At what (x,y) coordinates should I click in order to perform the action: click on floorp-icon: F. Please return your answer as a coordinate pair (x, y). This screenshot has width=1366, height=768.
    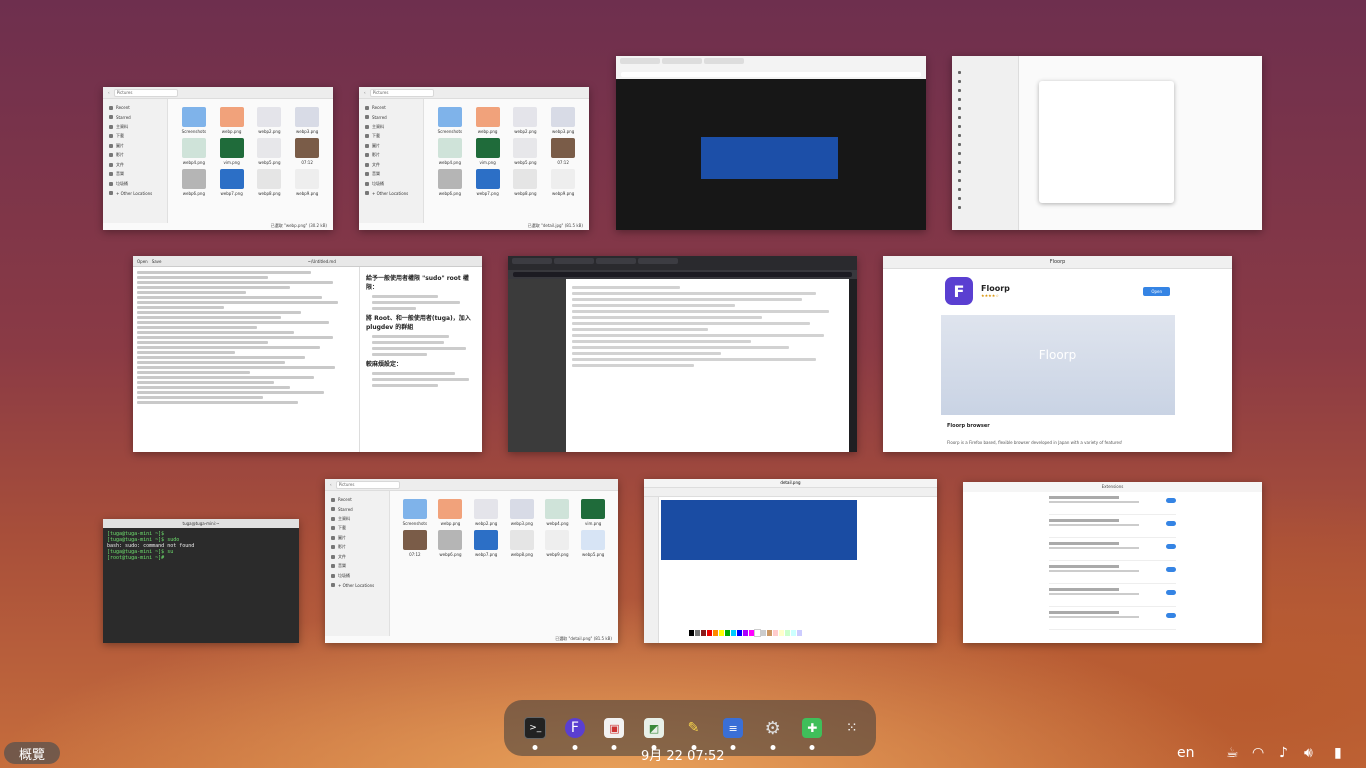
    Looking at the image, I should click on (959, 291).